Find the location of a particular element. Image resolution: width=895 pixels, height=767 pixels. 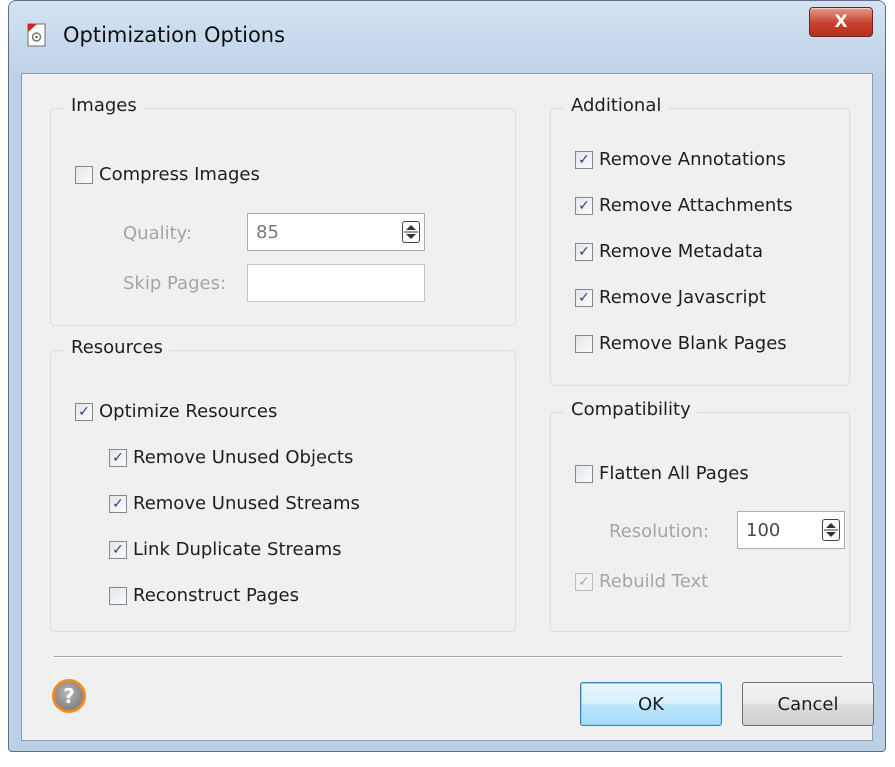

images-group-title: Images is located at coordinates (104, 105).